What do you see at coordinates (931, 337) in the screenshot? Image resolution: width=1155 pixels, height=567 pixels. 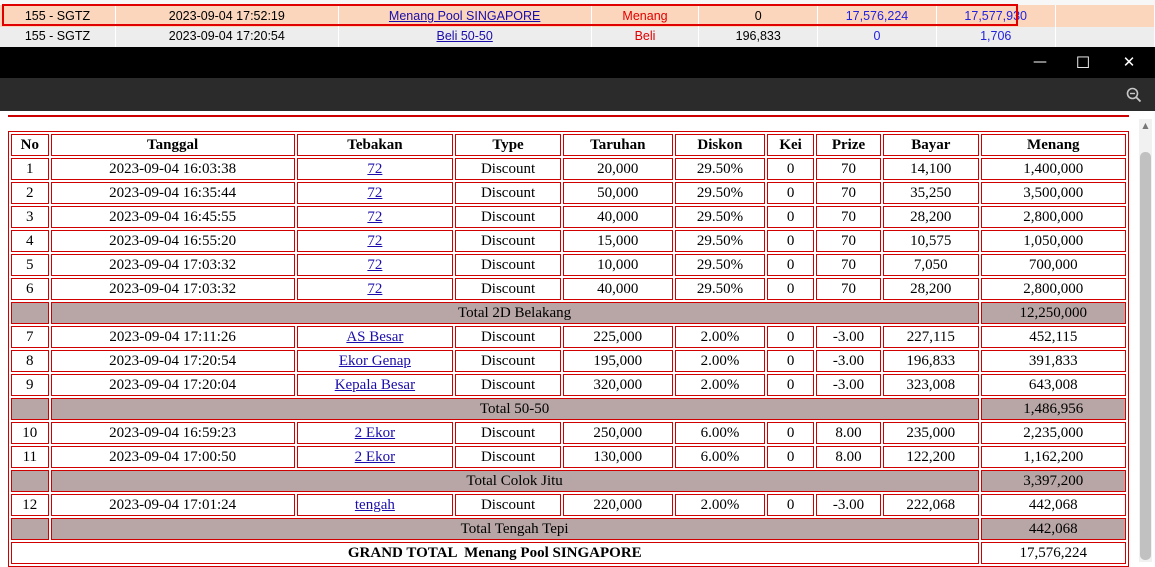 I see `cell-bayar: 227,115` at bounding box center [931, 337].